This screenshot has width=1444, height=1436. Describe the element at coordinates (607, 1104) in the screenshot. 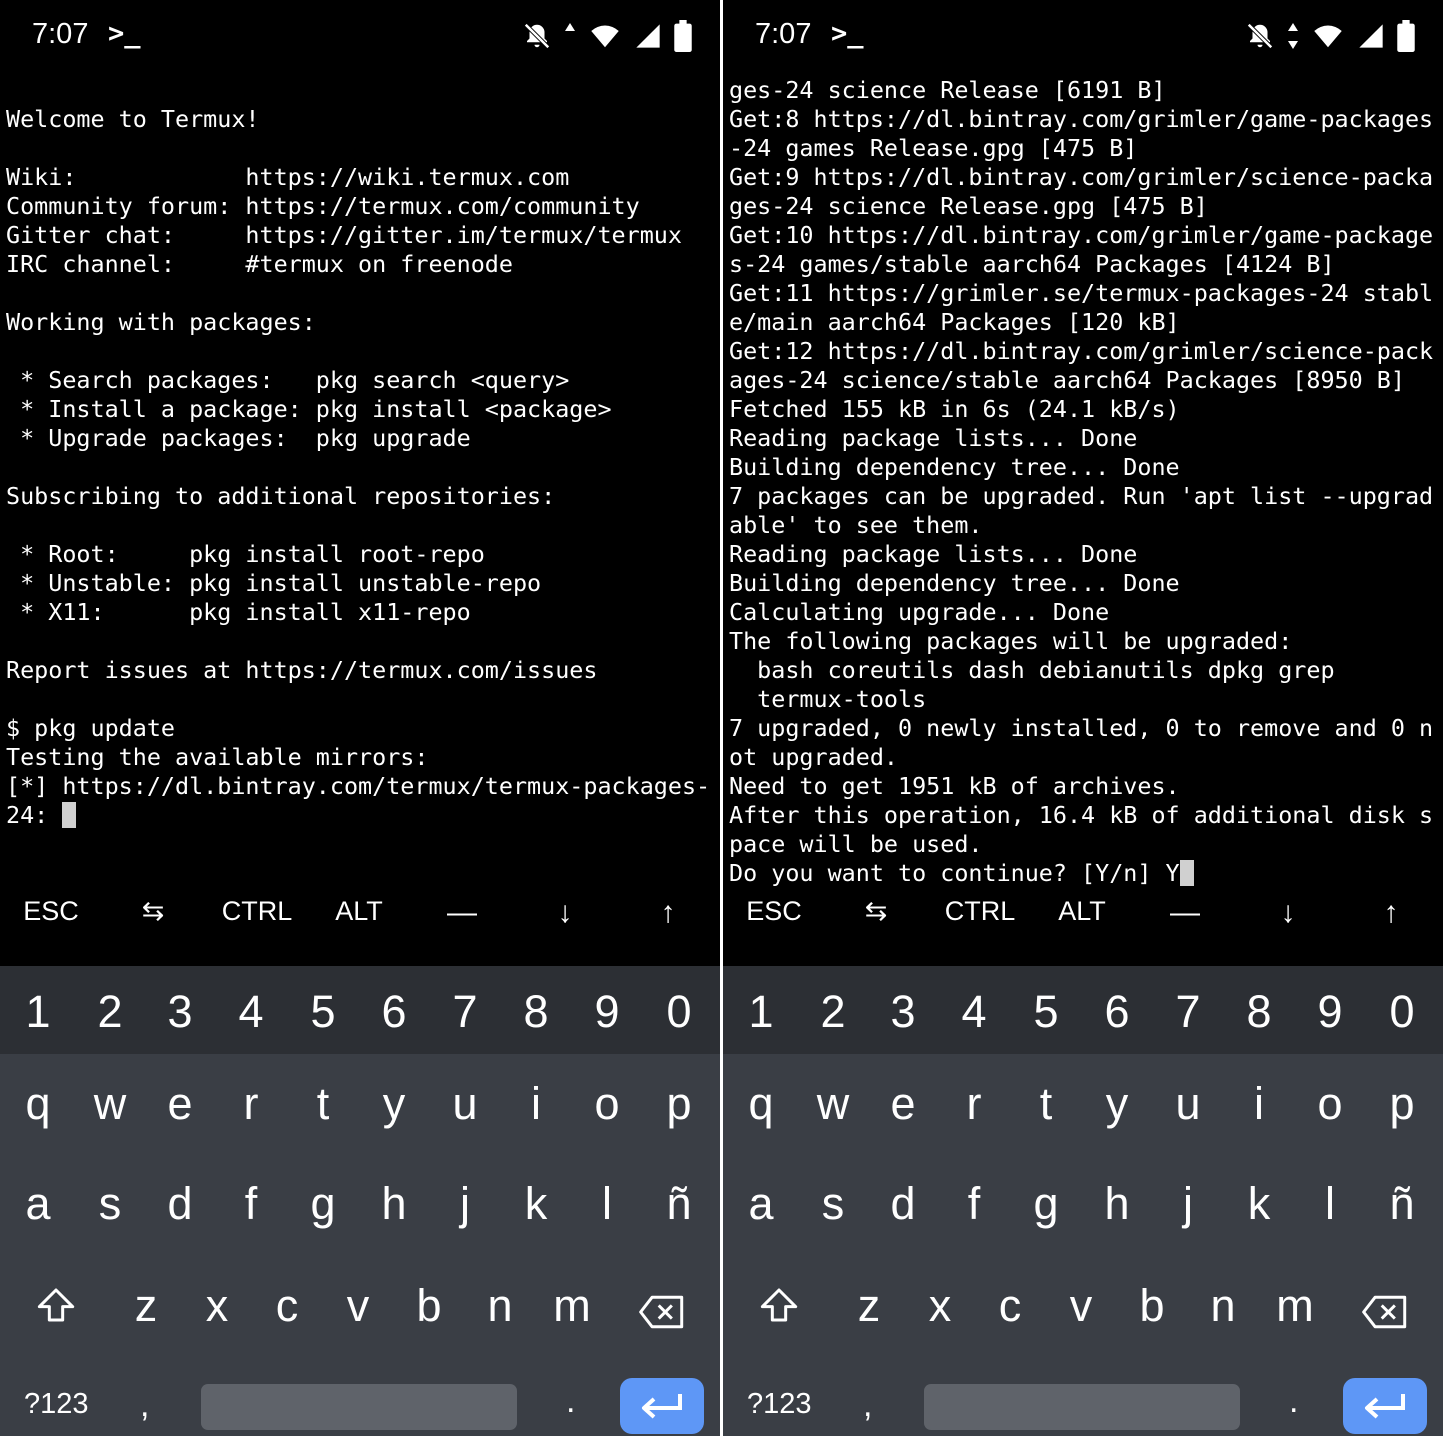

I see `key-o: o` at that location.